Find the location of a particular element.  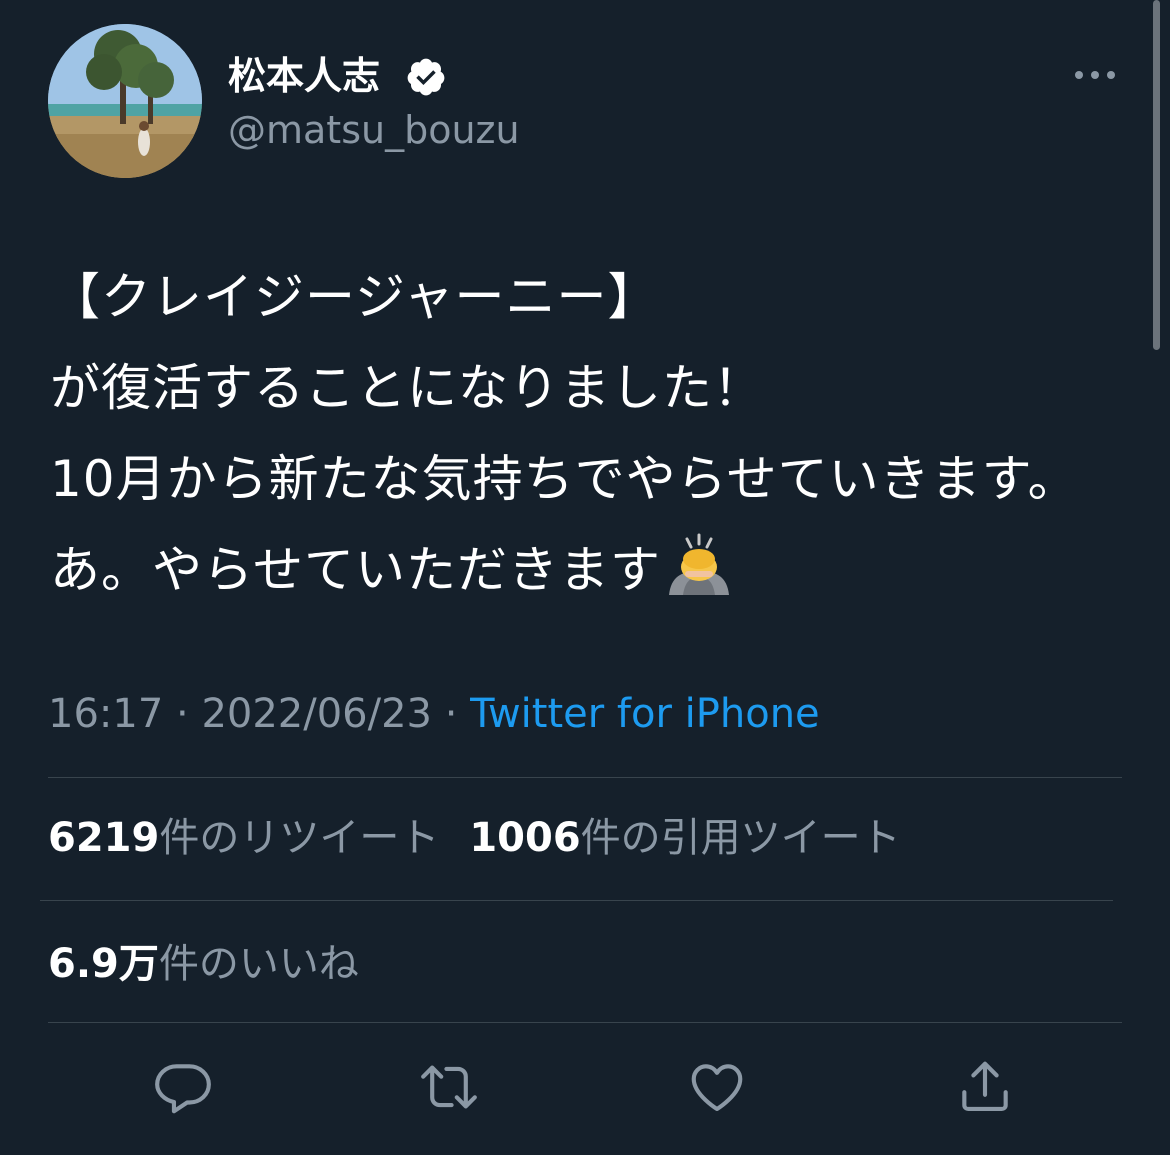

author-name: 松本人志 is located at coordinates (304, 76).